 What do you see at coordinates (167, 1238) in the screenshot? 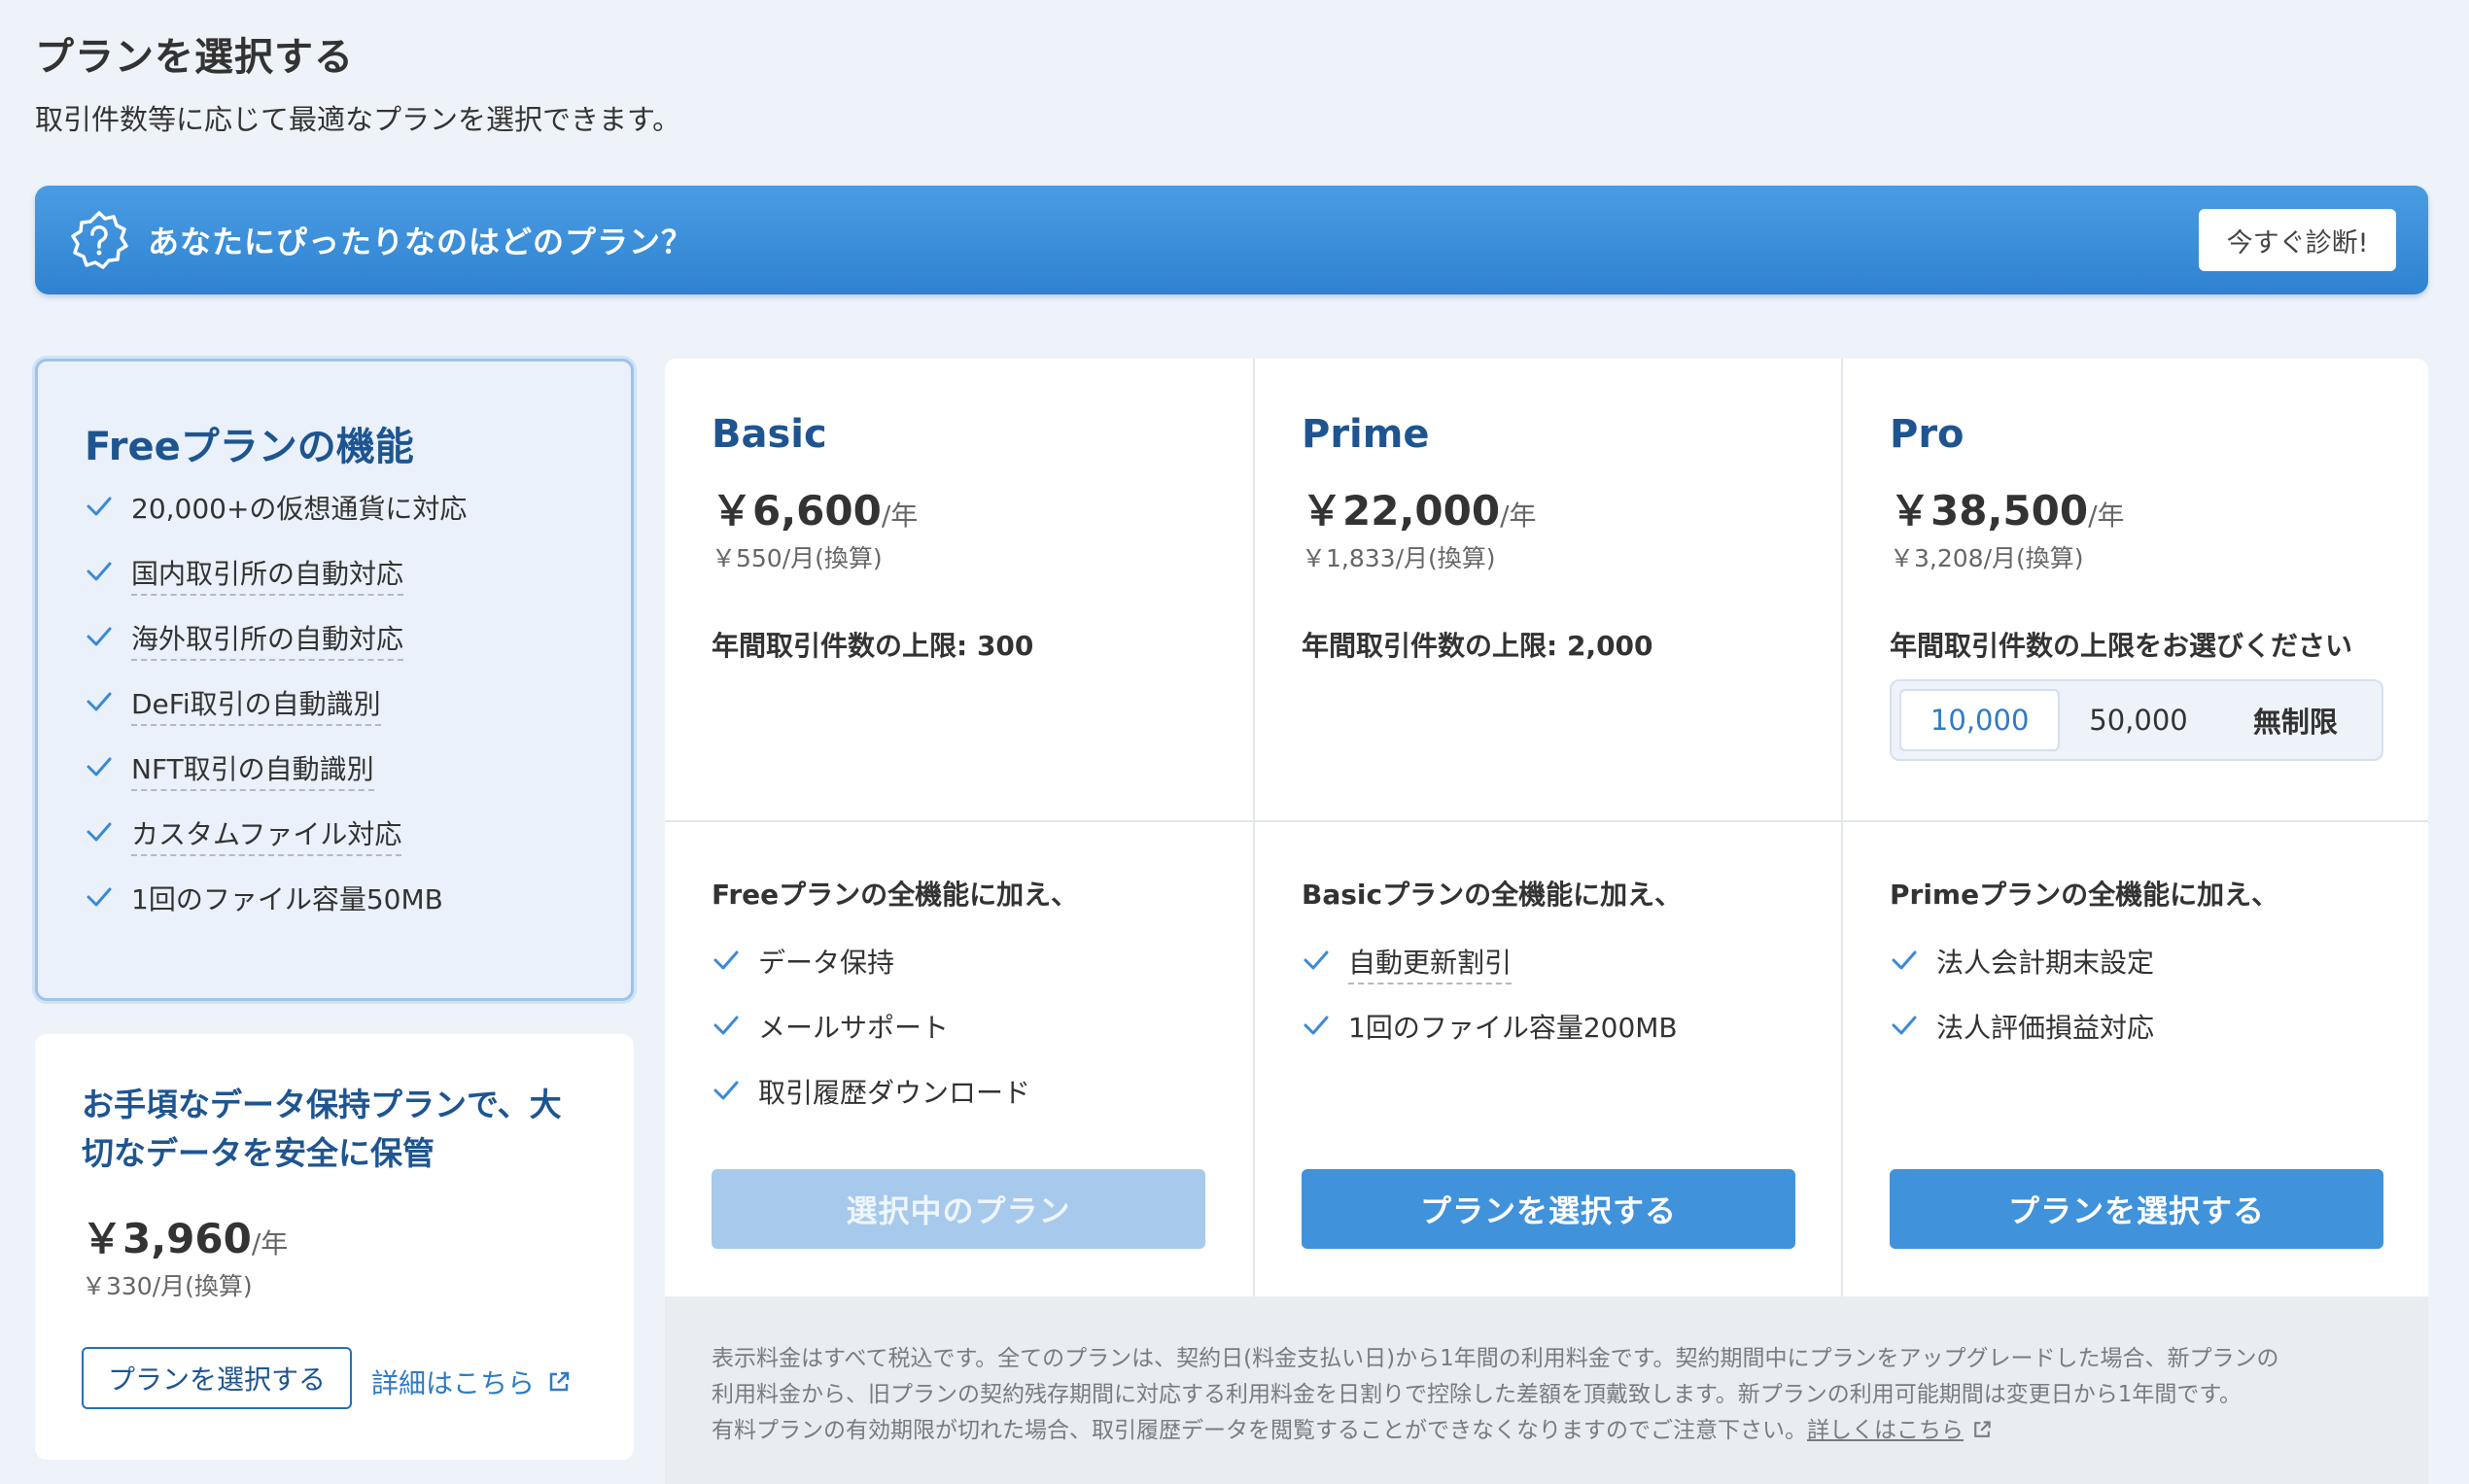
I see `price-value: ￥3,960` at bounding box center [167, 1238].